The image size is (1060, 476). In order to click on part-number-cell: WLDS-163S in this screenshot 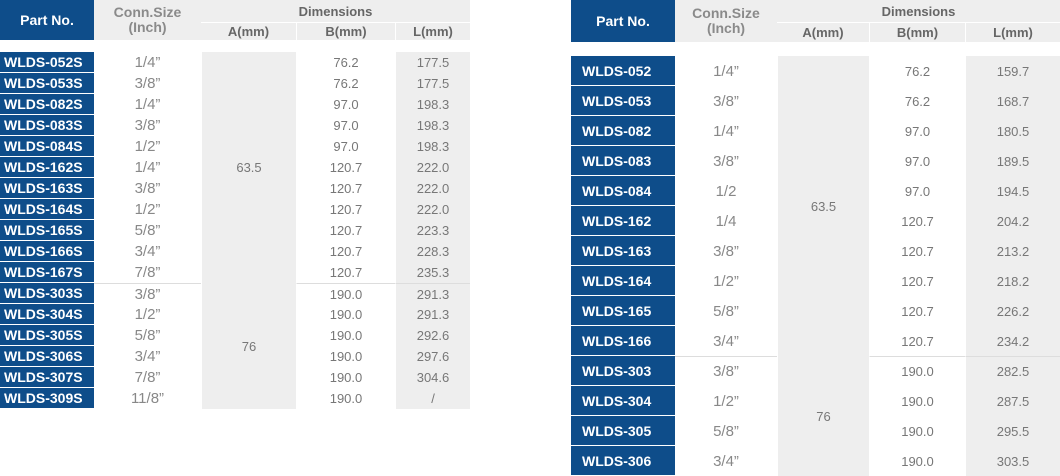, I will do `click(47, 188)`.